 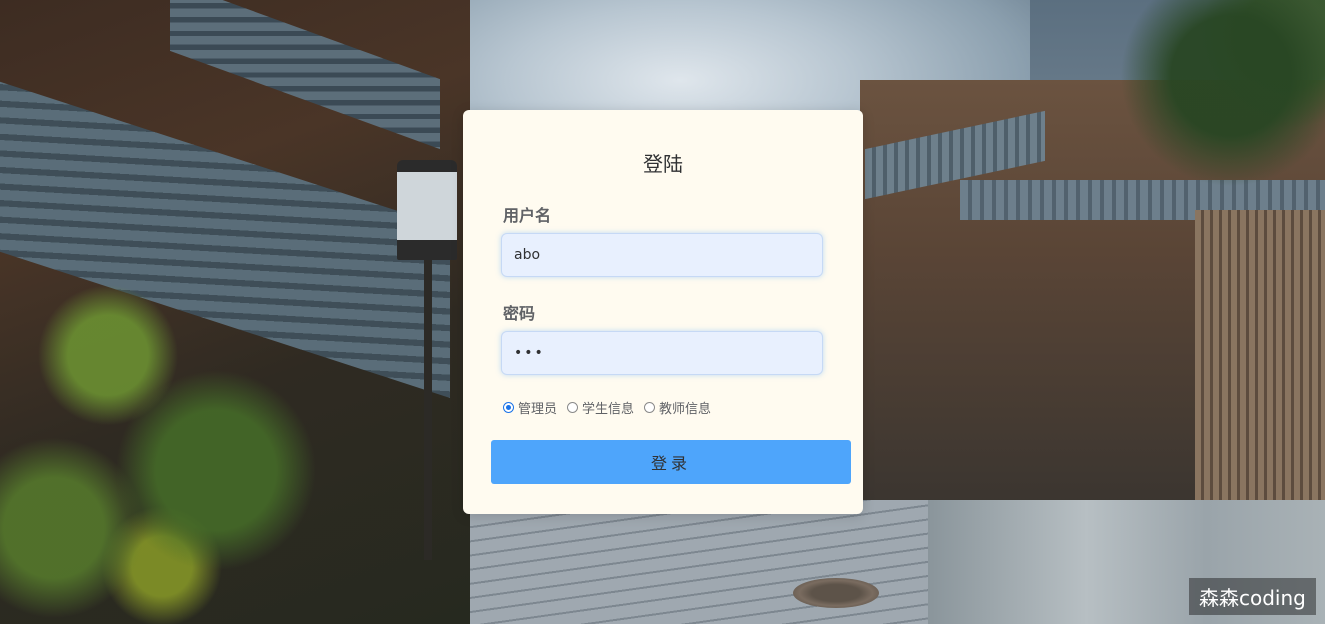 What do you see at coordinates (836, 593) in the screenshot?
I see `manhole-cover` at bounding box center [836, 593].